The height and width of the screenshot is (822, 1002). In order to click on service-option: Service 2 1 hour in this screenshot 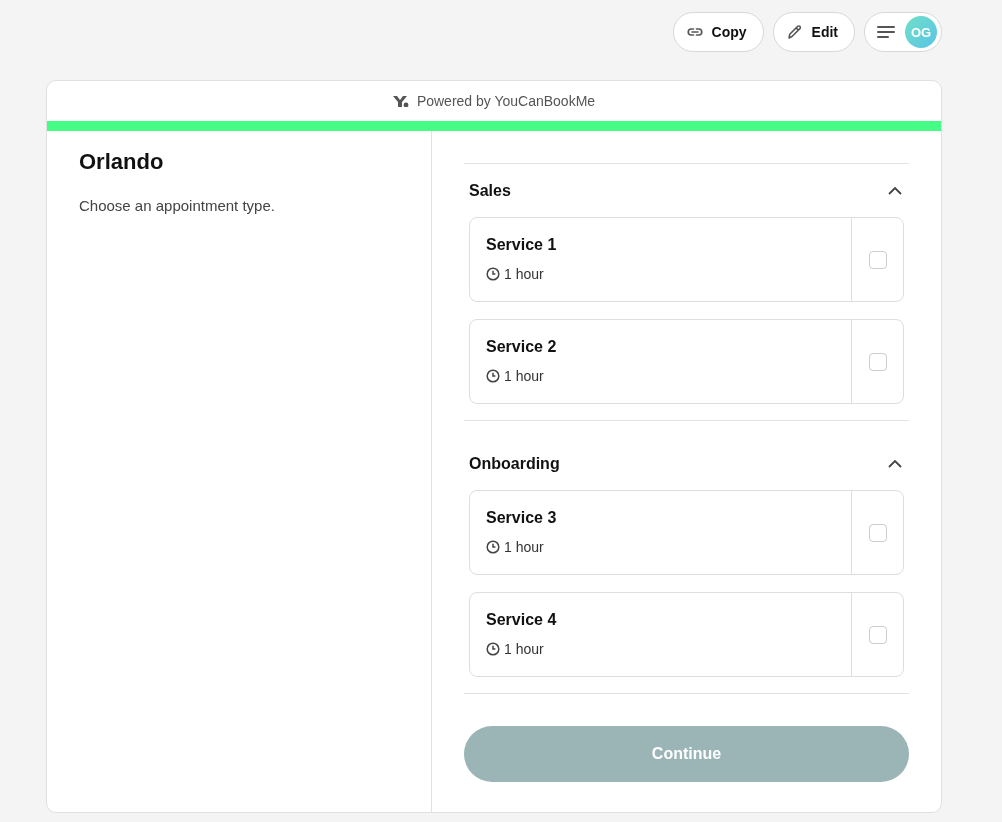, I will do `click(686, 361)`.